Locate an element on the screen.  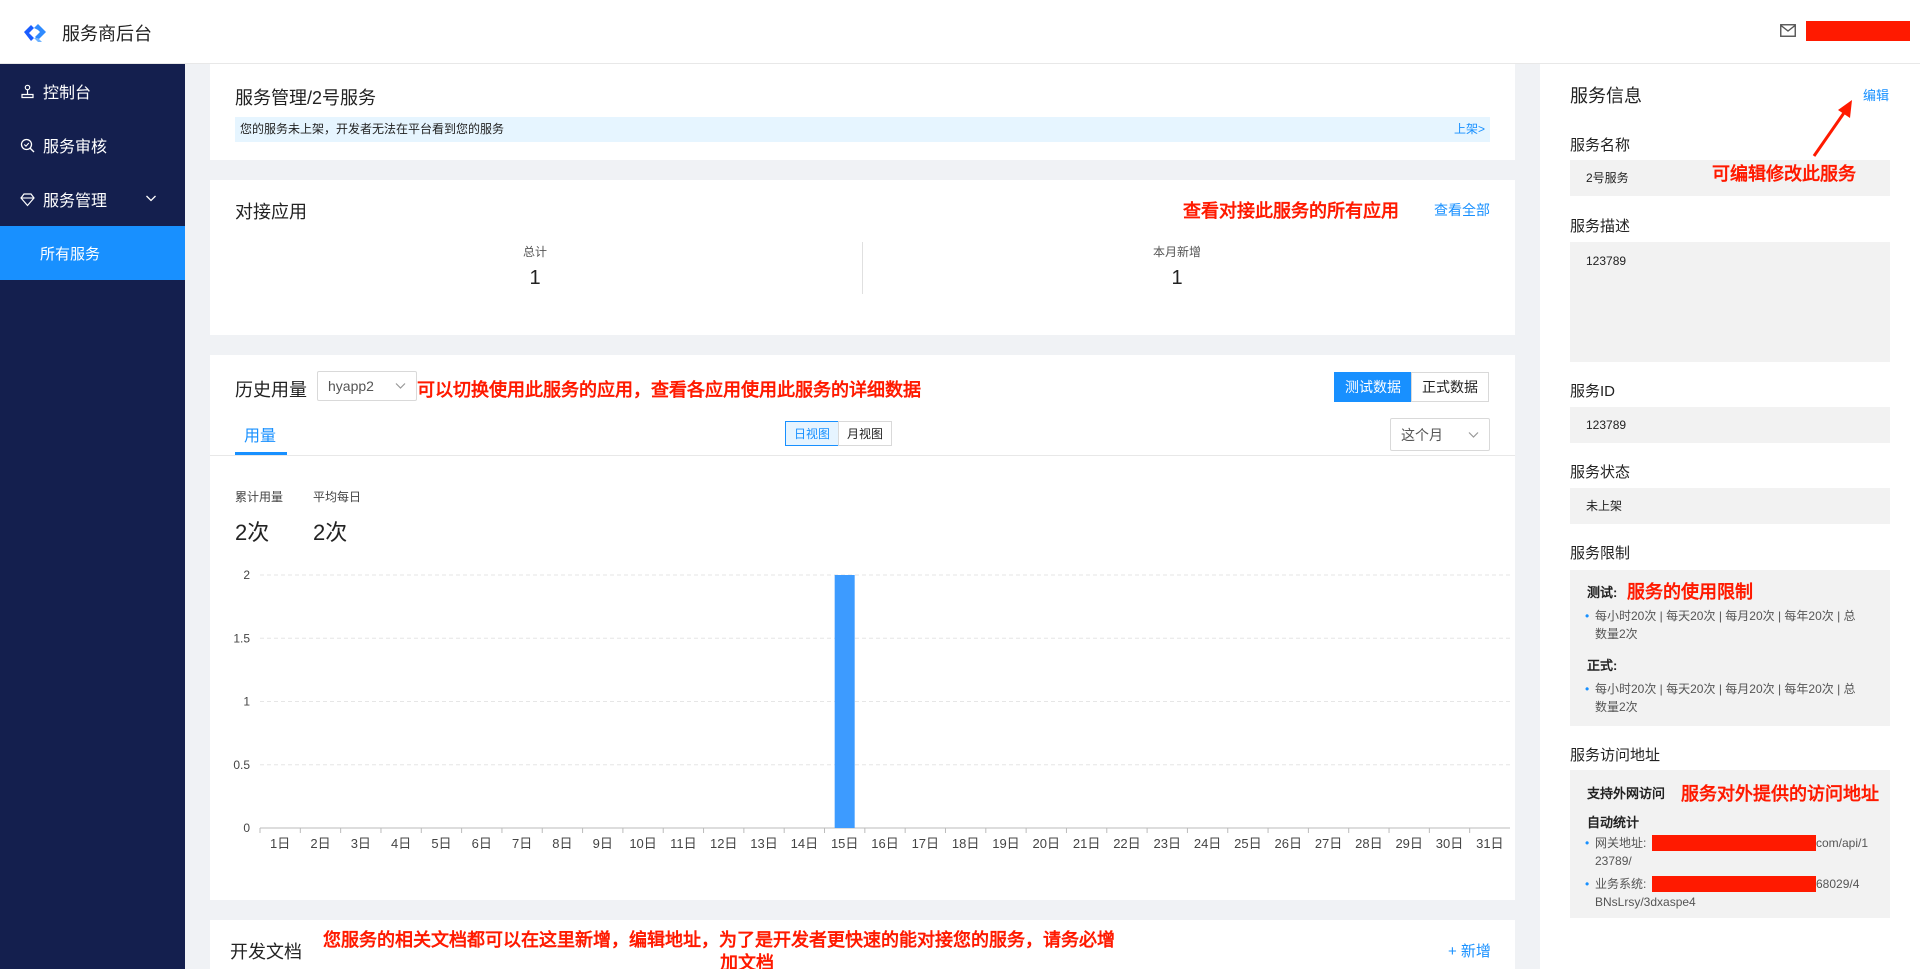
sidebar-item-dashboard: 控制台 is located at coordinates (92, 91).